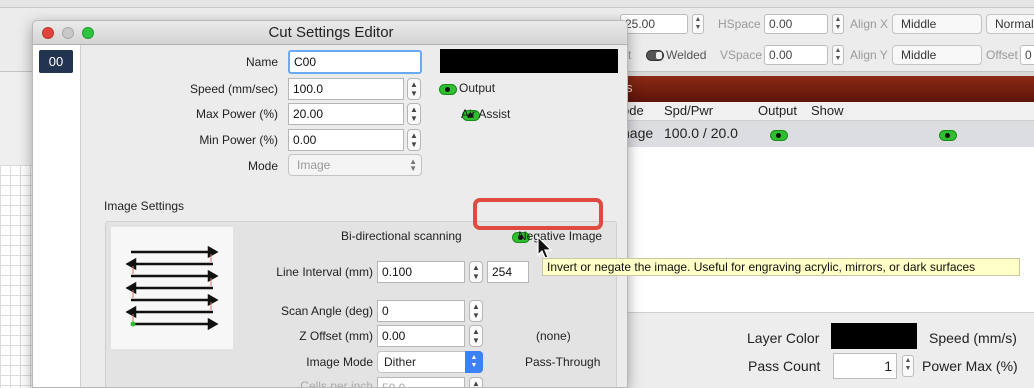 The height and width of the screenshot is (388, 1034). What do you see at coordinates (1027, 55) in the screenshot?
I see `offset-field: 0` at bounding box center [1027, 55].